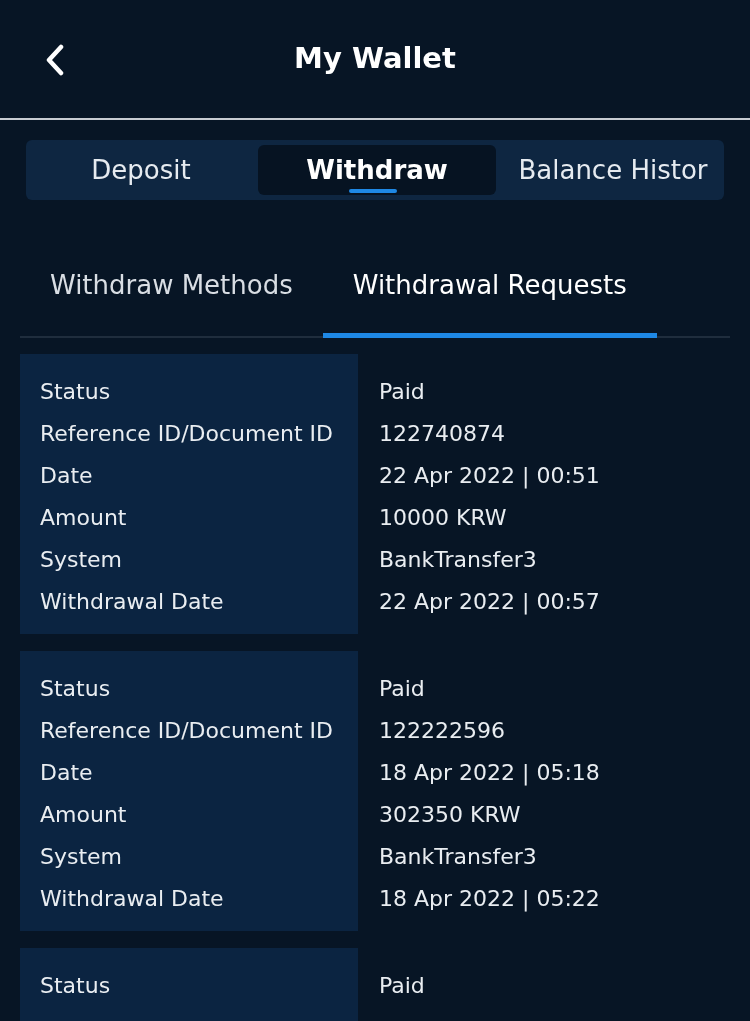 The height and width of the screenshot is (1021, 750). What do you see at coordinates (489, 602) in the screenshot?
I see `field-value: 22 Apr 2022 | 00:57` at bounding box center [489, 602].